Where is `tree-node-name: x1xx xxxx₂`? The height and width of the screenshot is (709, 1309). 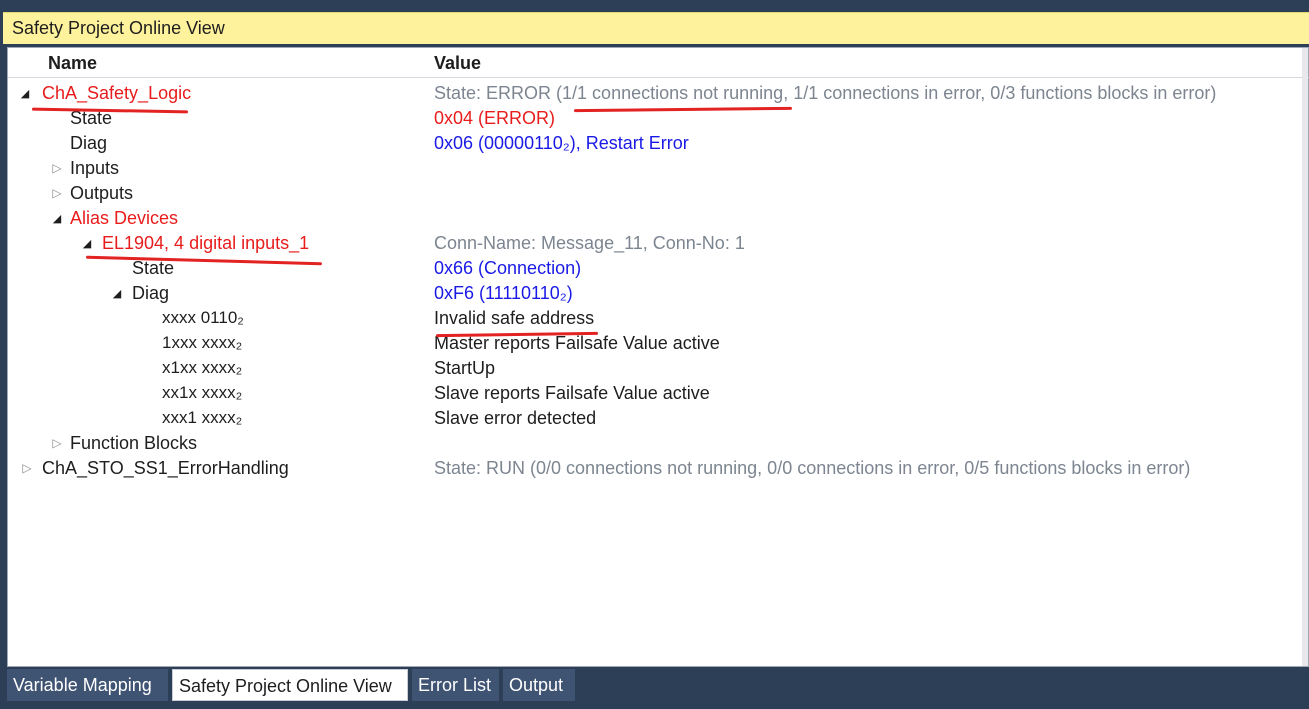 tree-node-name: x1xx xxxx₂ is located at coordinates (202, 367).